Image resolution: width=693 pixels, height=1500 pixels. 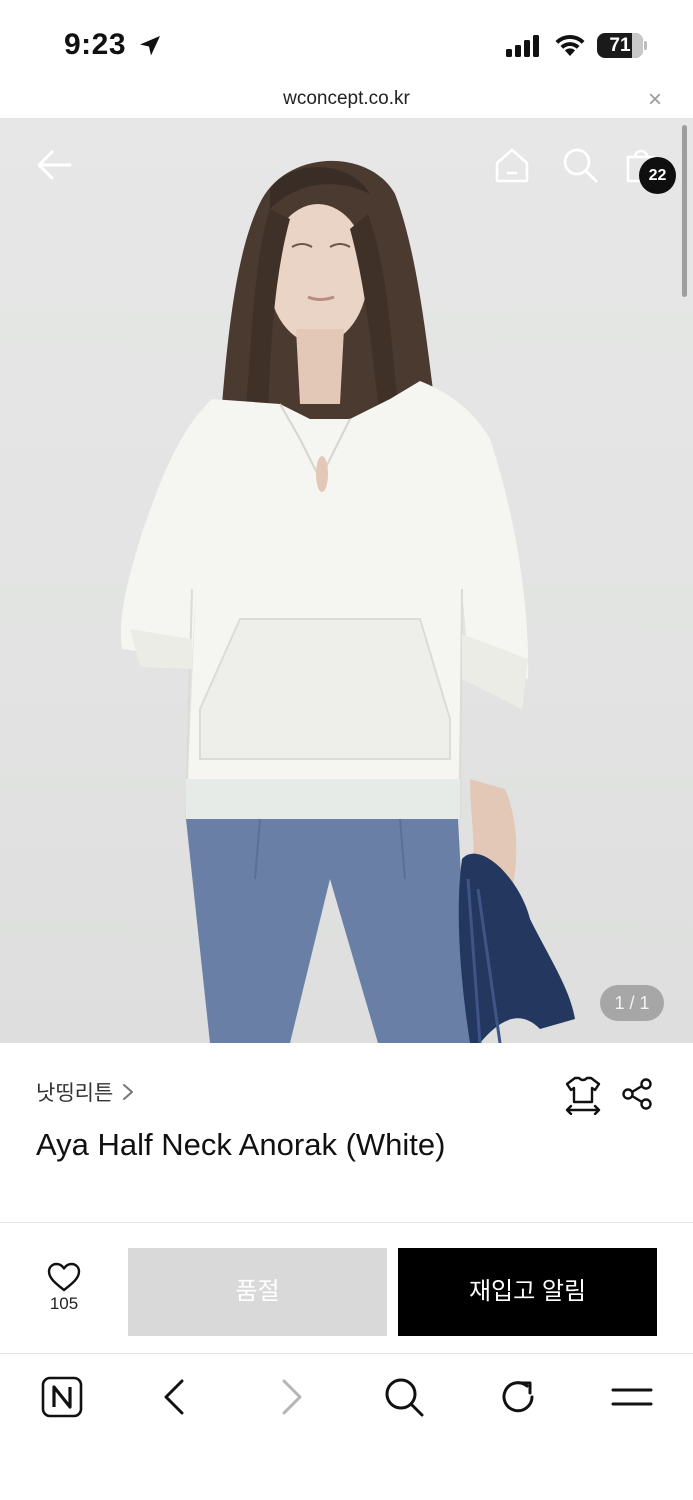 What do you see at coordinates (74, 1092) in the screenshot?
I see `brand-name: 낫띵리튼` at bounding box center [74, 1092].